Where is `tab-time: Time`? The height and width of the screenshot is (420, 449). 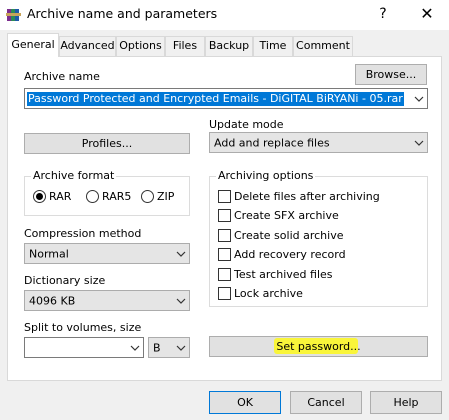 tab-time: Time is located at coordinates (273, 46).